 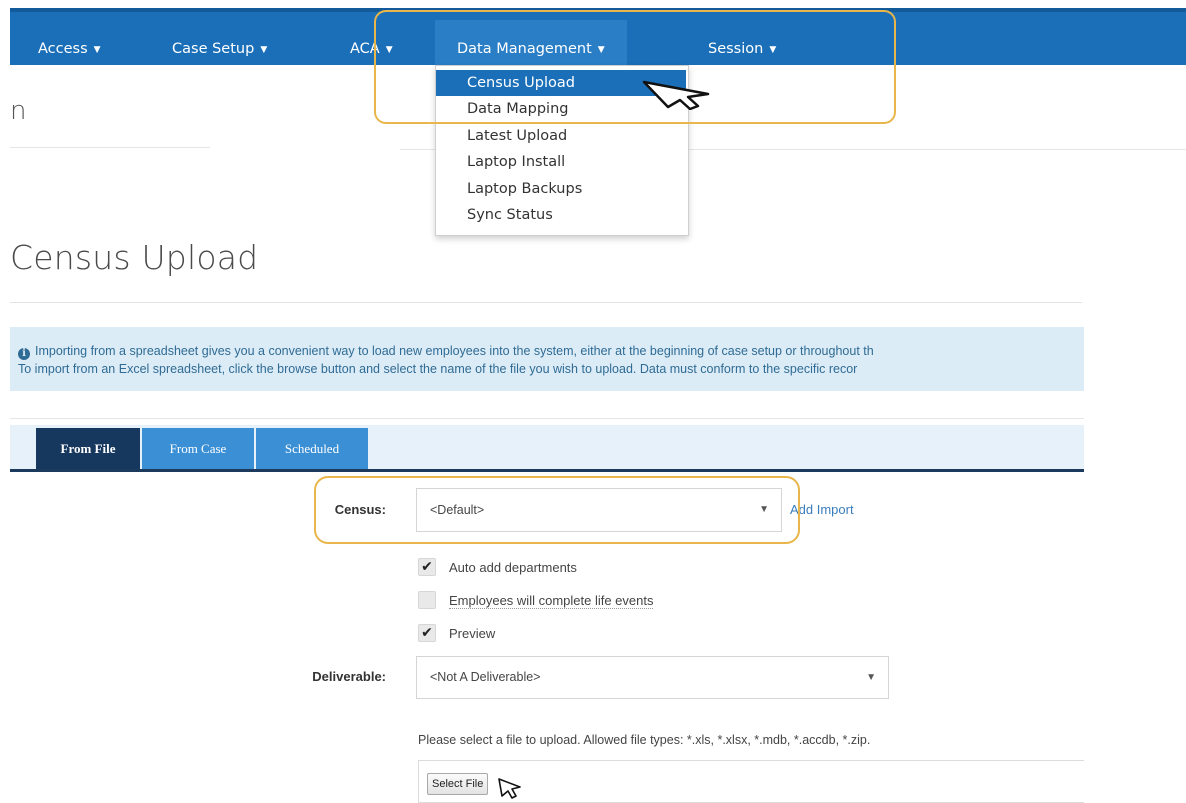 I want to click on tab-from-file: From File, so click(x=88, y=448).